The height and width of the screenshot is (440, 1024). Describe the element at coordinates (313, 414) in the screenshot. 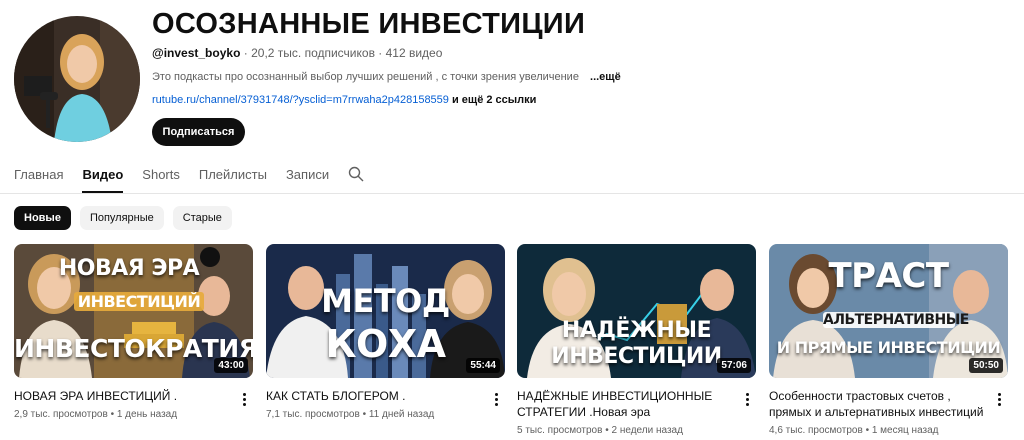

I see `video-views: 7,1 тыс. просмотров` at that location.